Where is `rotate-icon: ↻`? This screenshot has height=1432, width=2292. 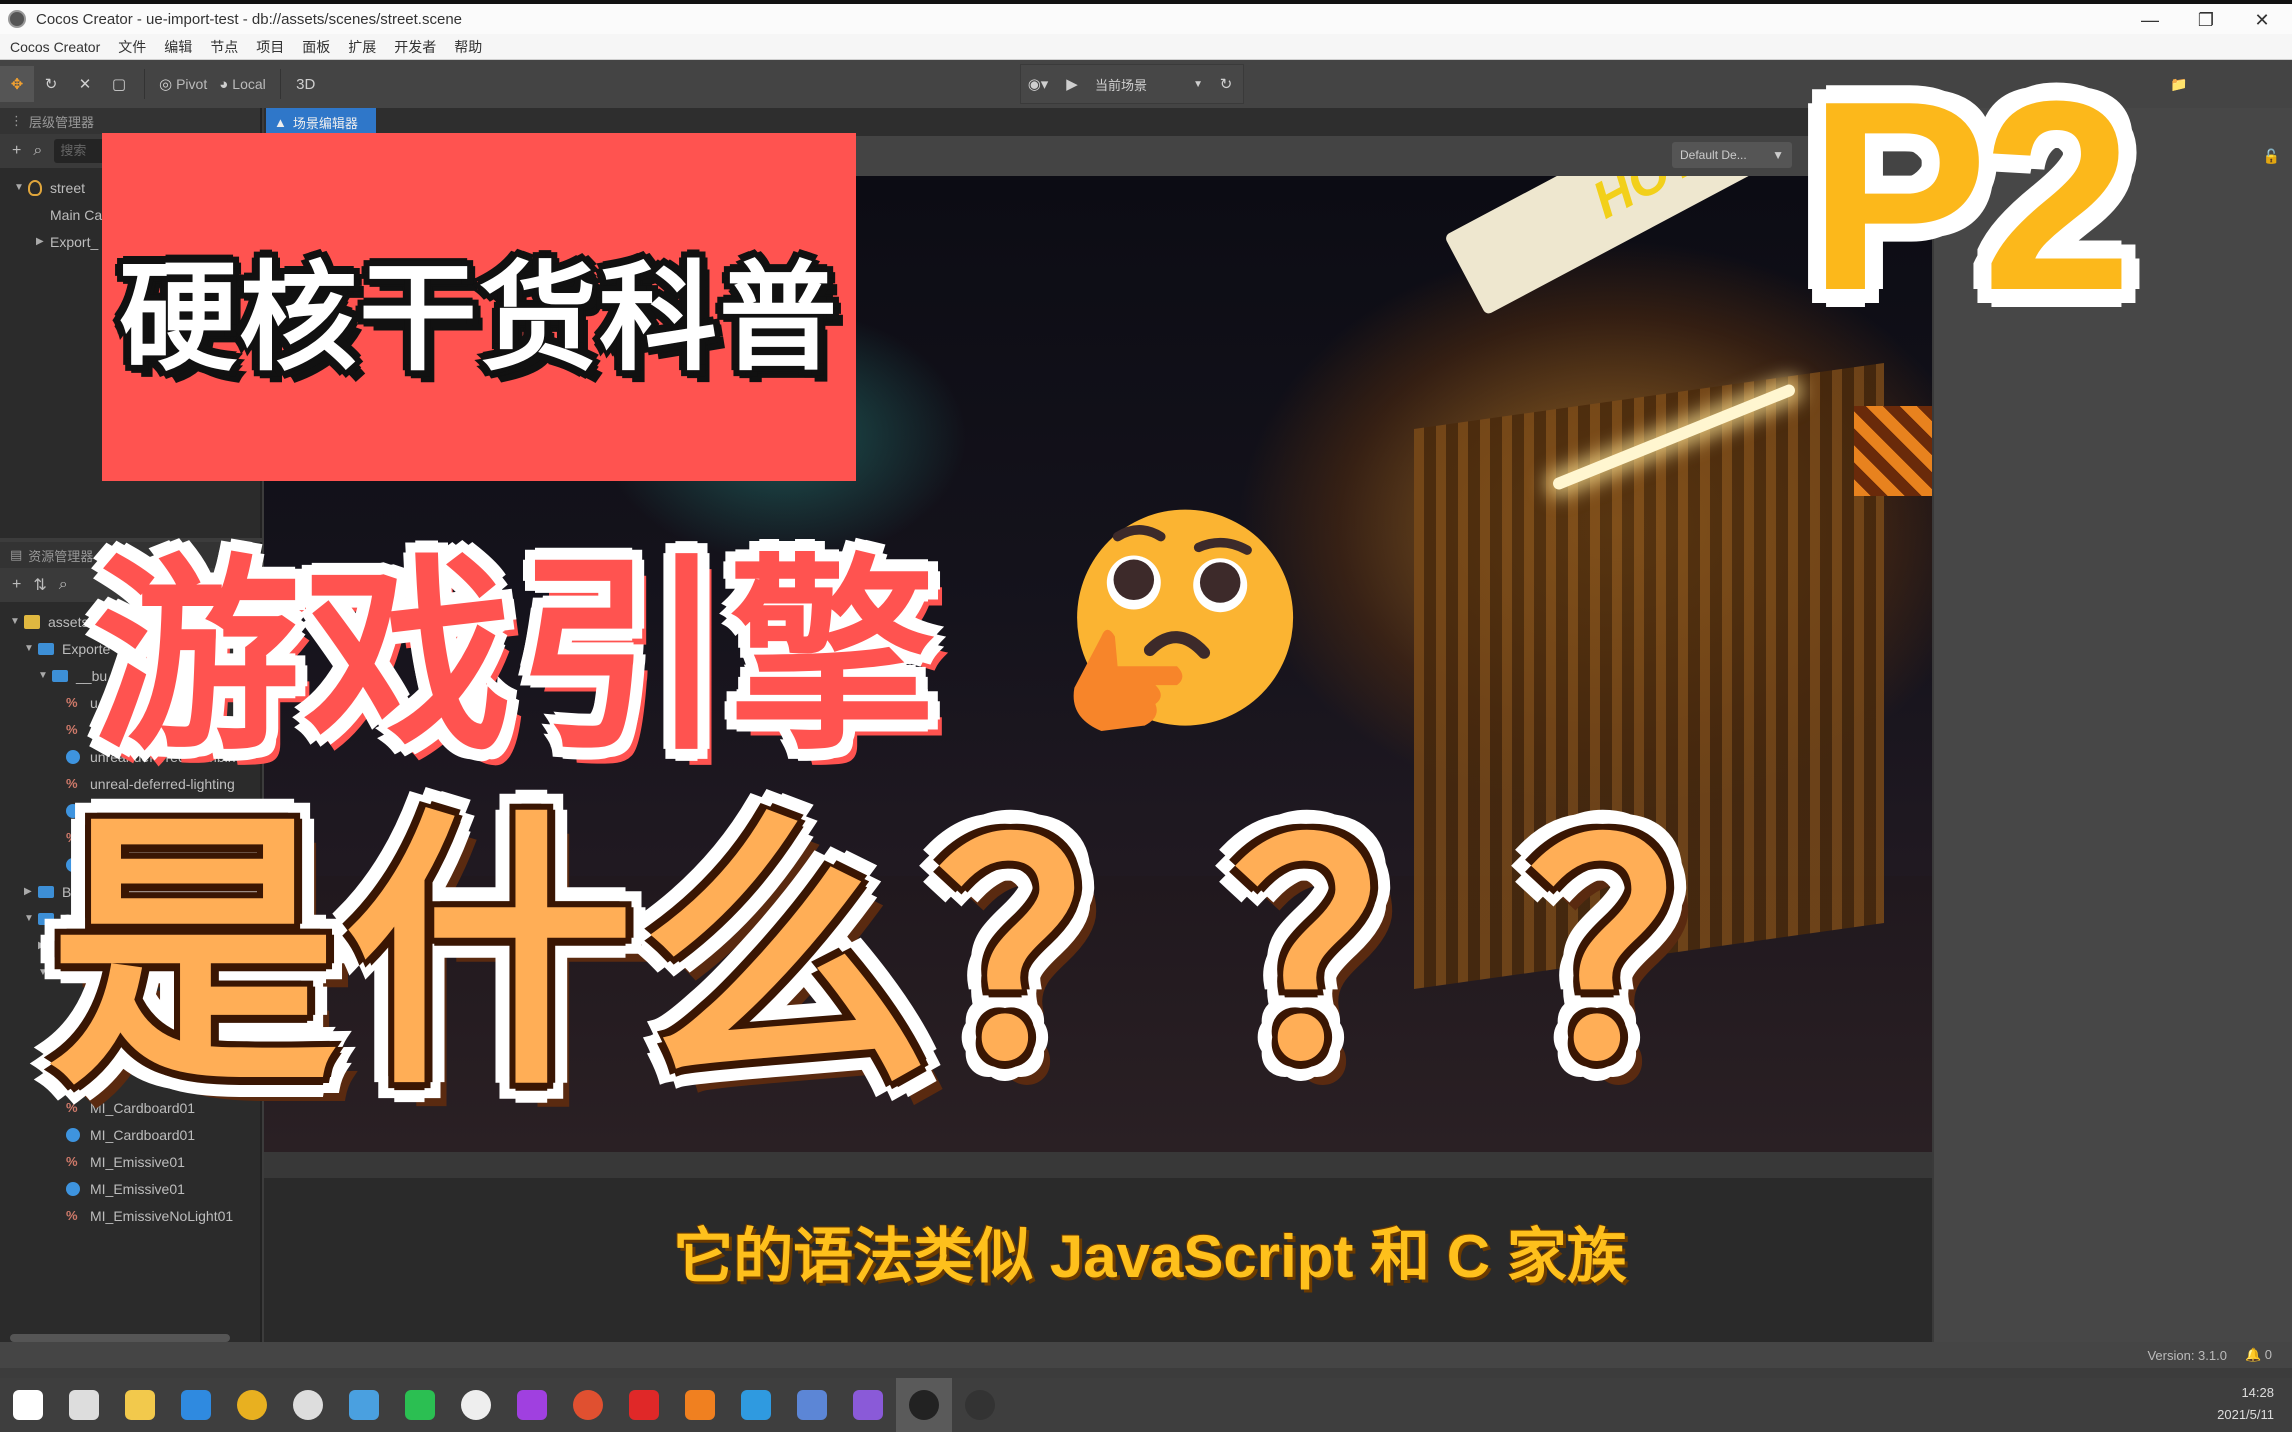 rotate-icon: ↻ is located at coordinates (51, 84).